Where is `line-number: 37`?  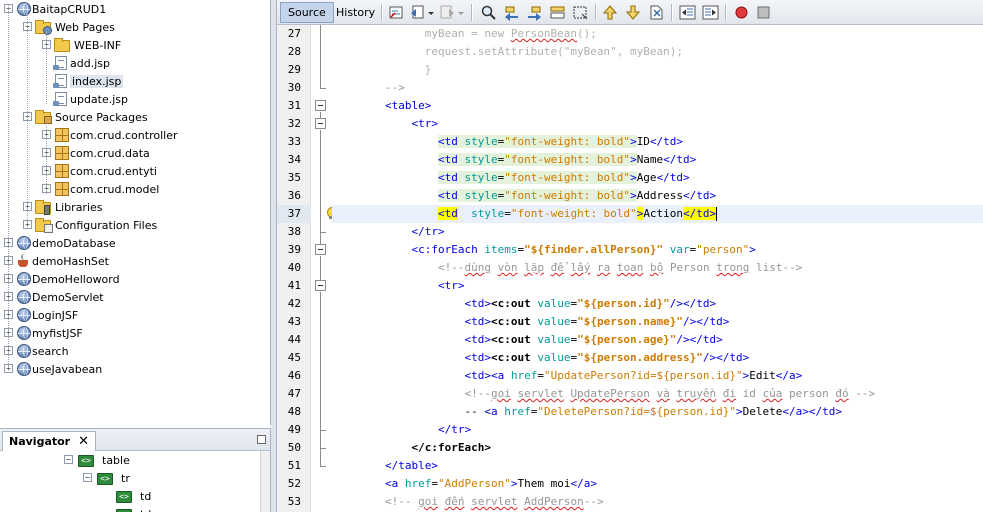
line-number: 37 is located at coordinates (294, 213).